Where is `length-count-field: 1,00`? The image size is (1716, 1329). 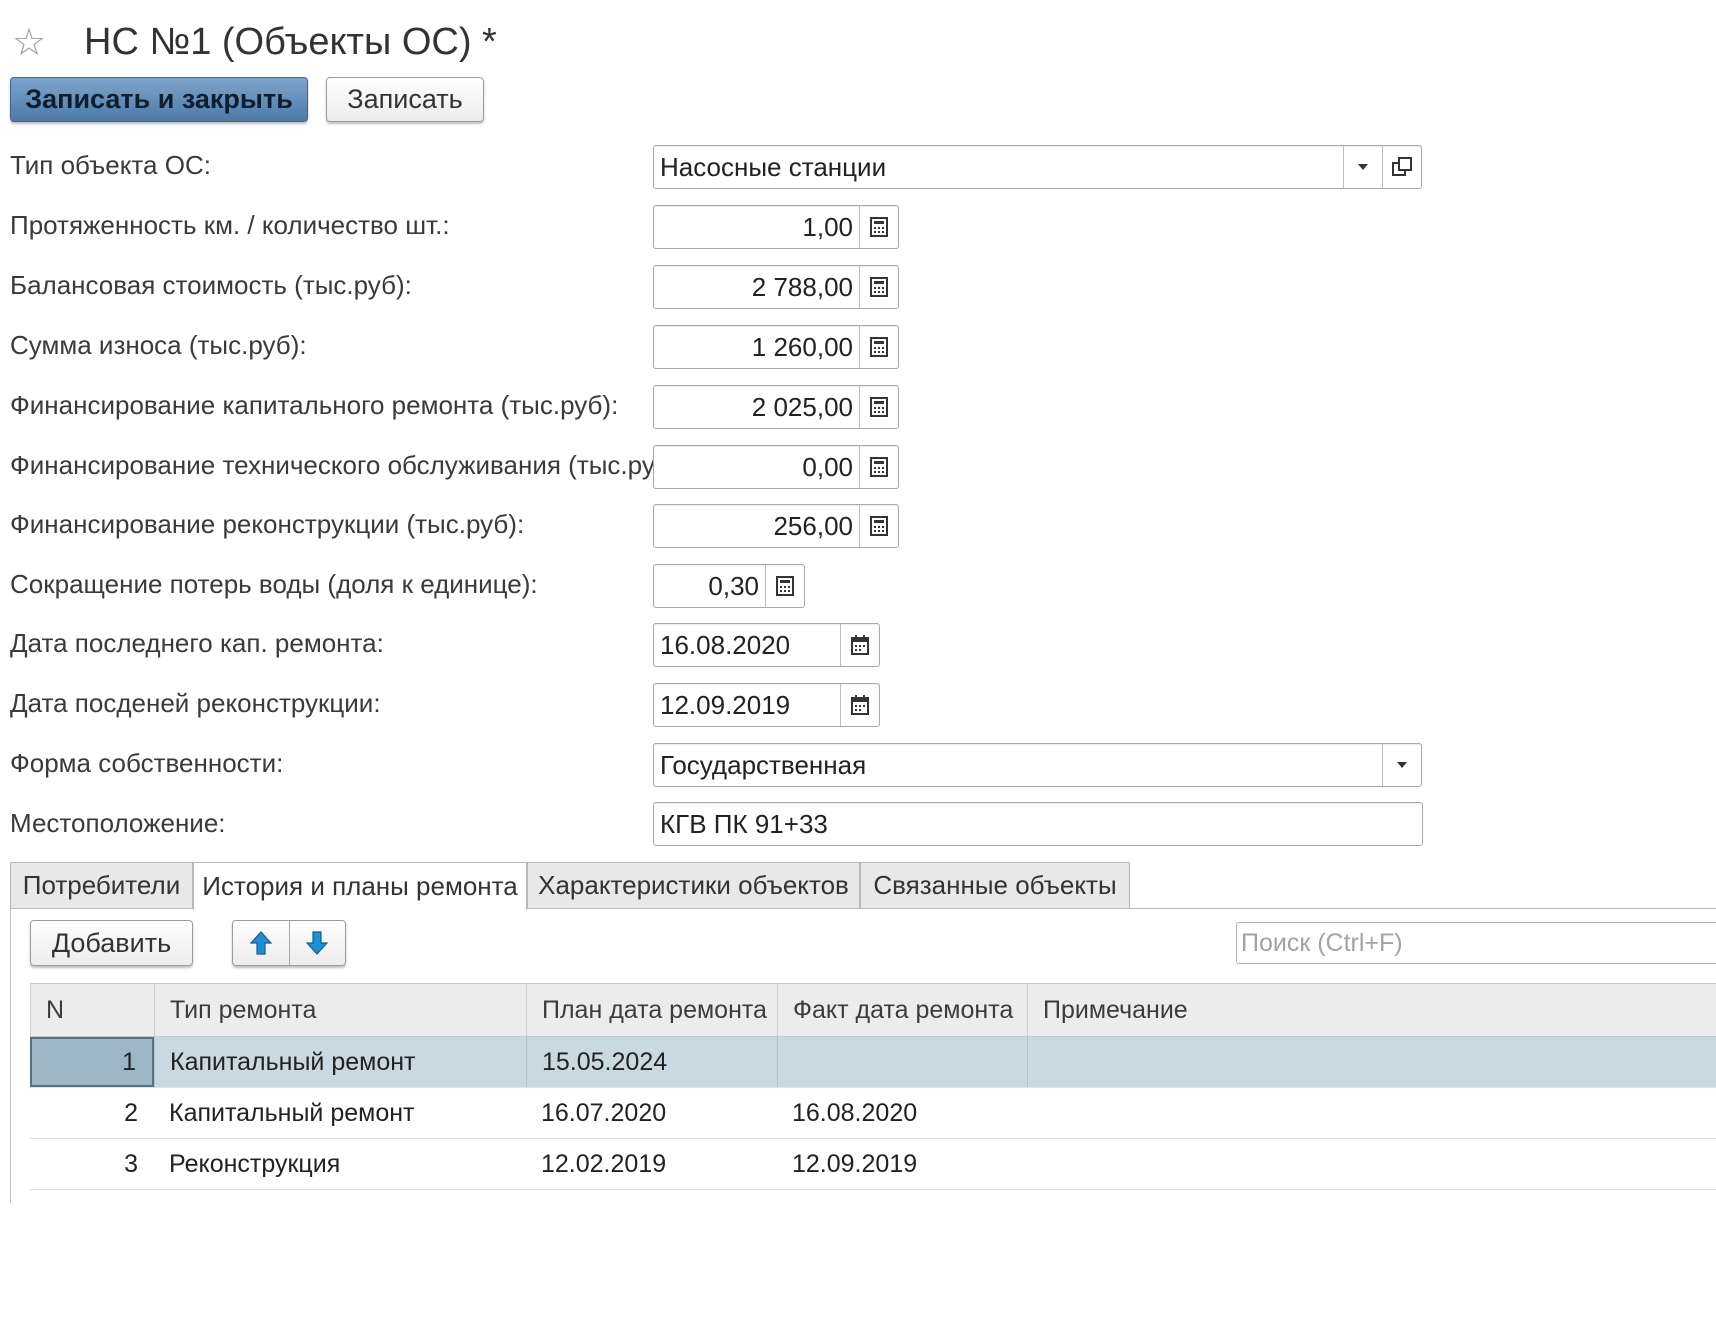
length-count-field: 1,00 is located at coordinates (776, 227).